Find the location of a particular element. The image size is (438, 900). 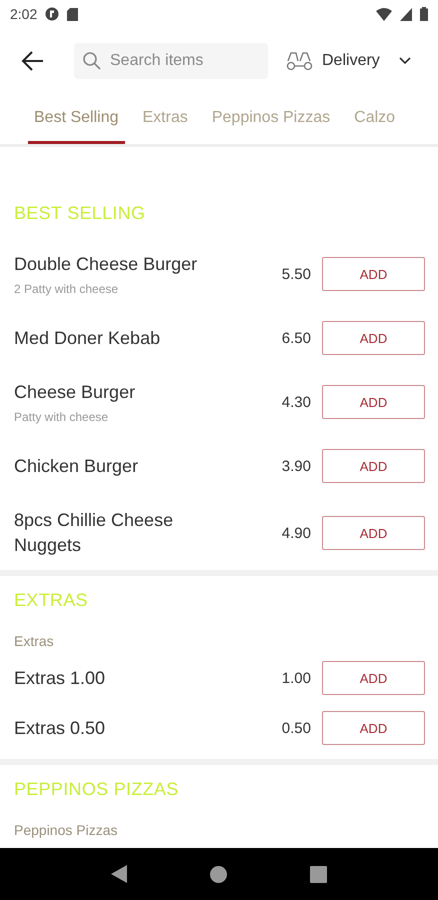

section-title: EXTRAS is located at coordinates (51, 600).